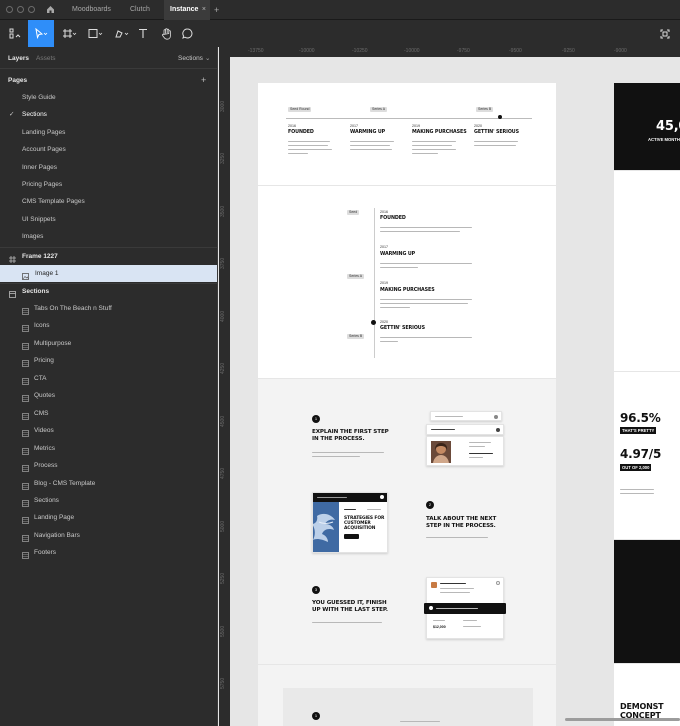 The height and width of the screenshot is (726, 680). What do you see at coordinates (108, 97) in the screenshot?
I see `page-item: Style Guide` at bounding box center [108, 97].